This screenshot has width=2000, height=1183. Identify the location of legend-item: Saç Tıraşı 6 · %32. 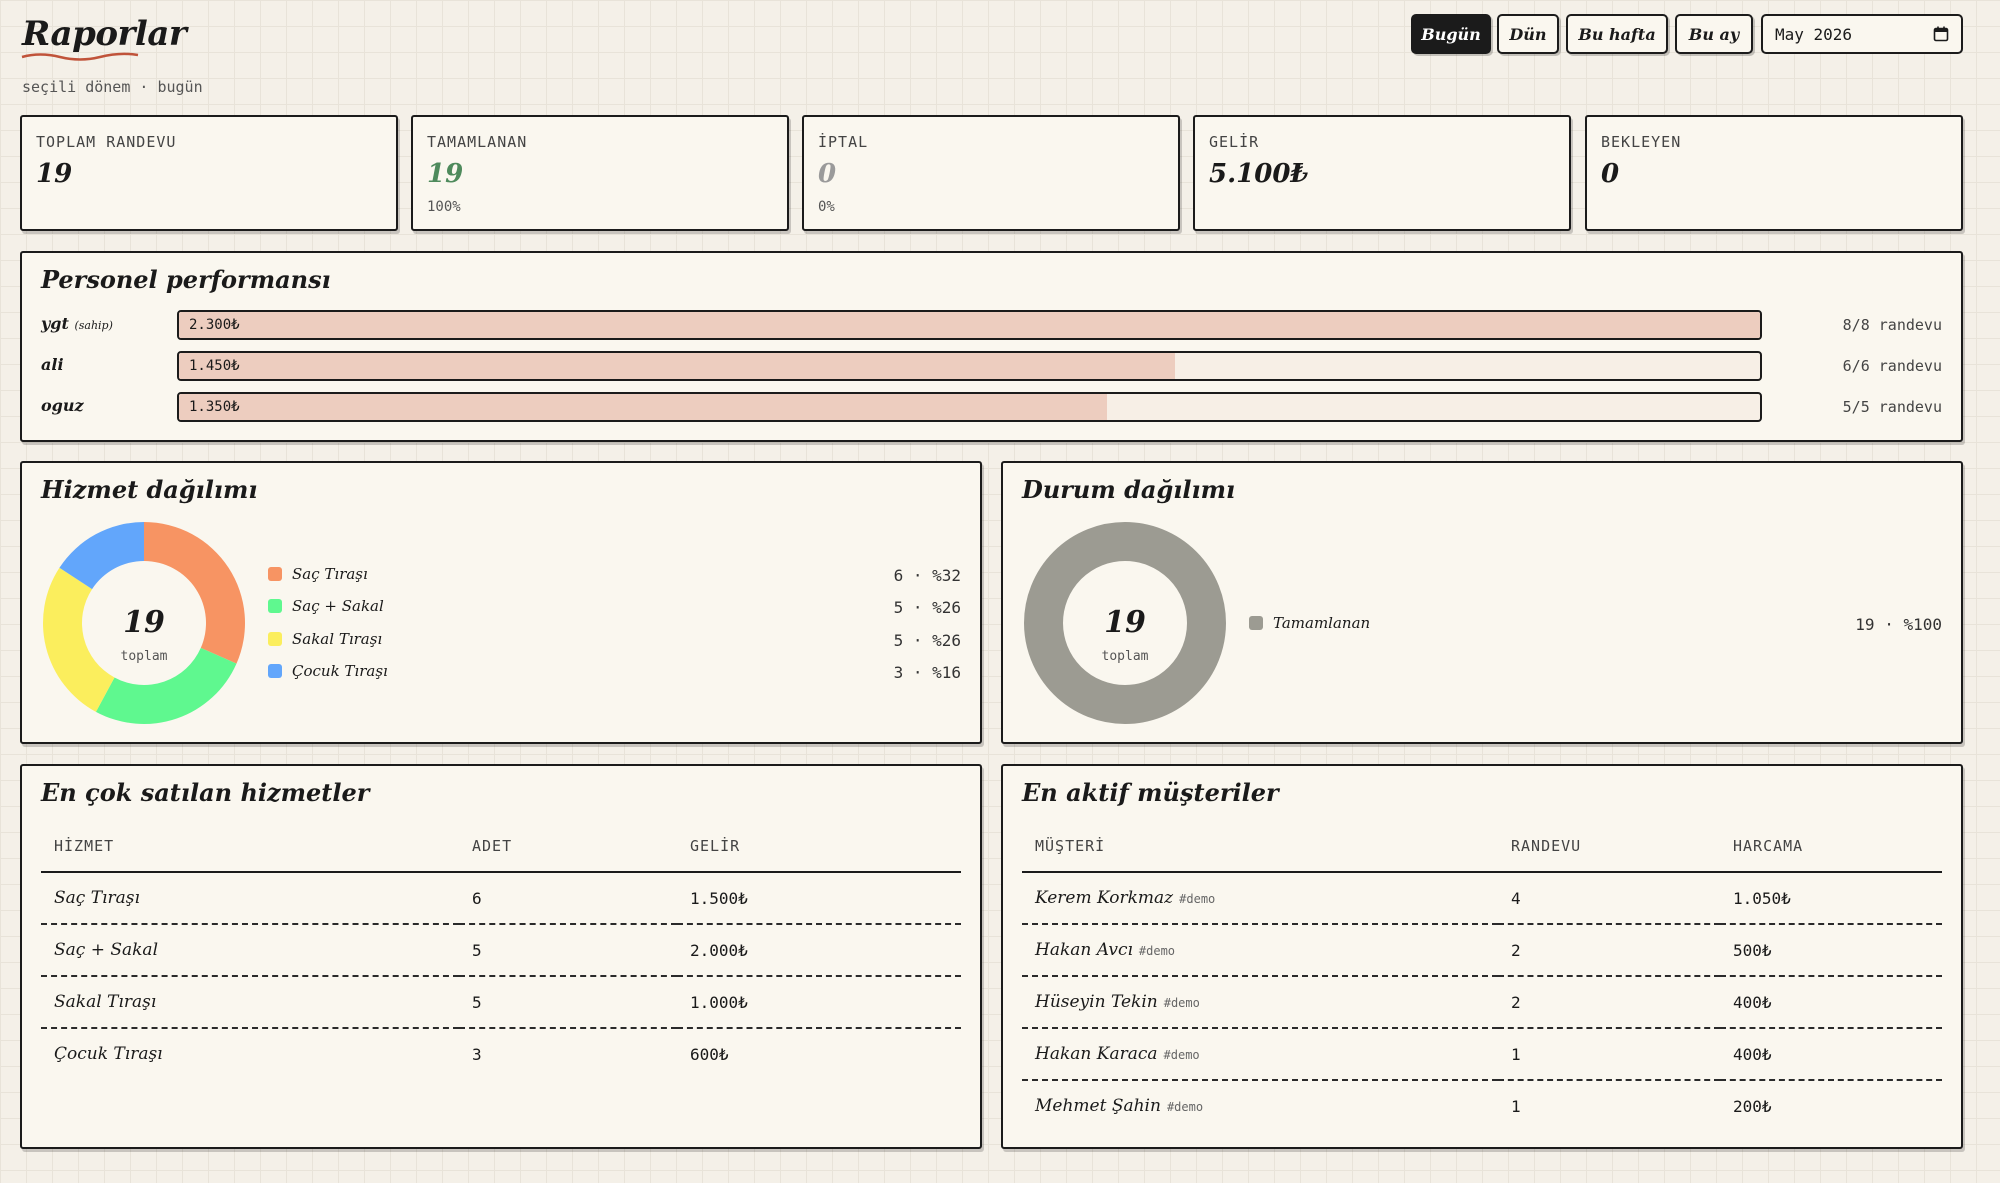
(614, 576).